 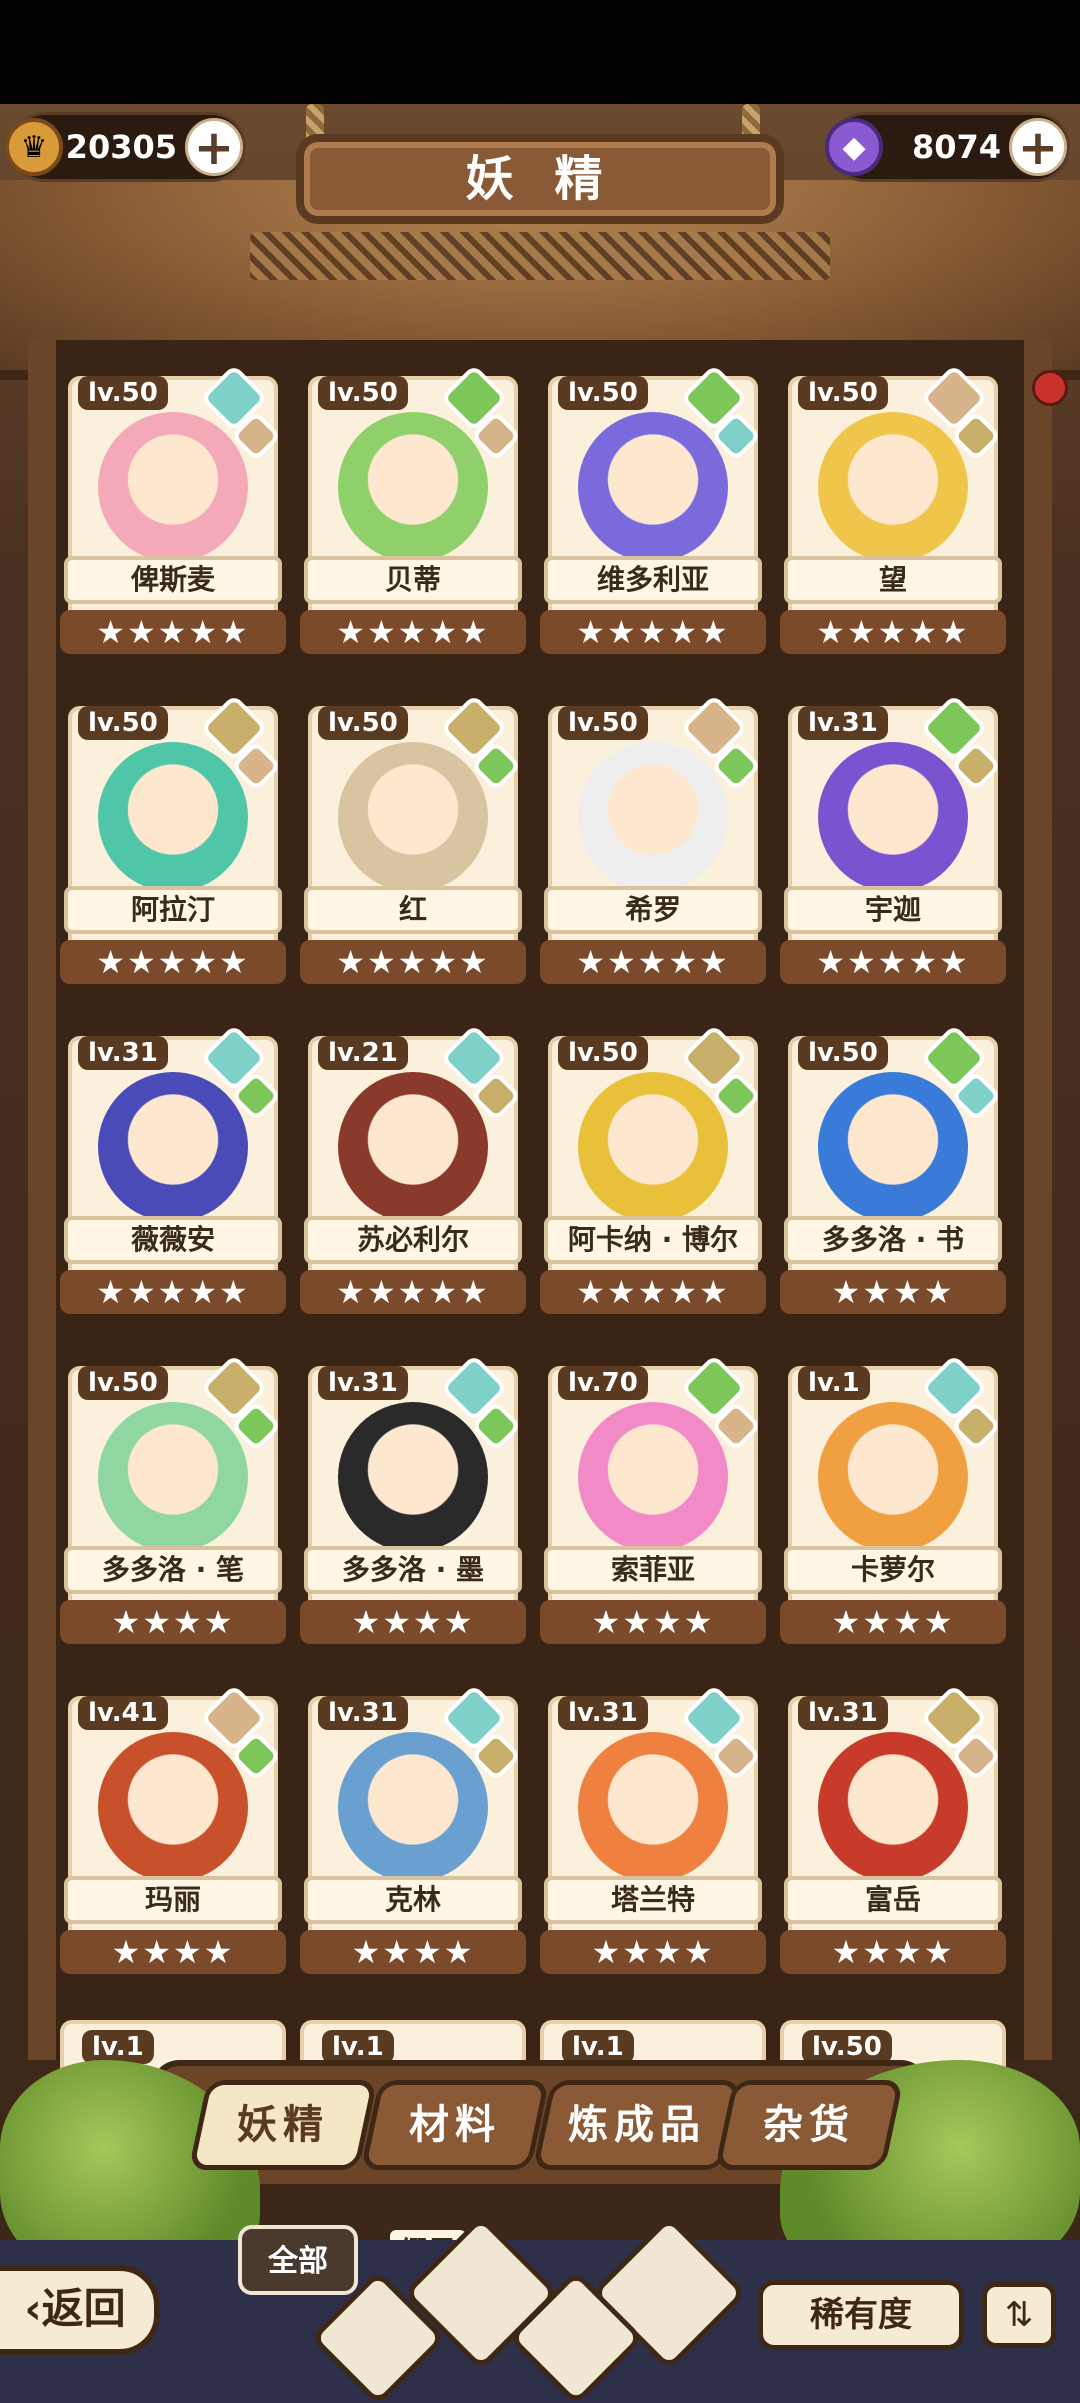 What do you see at coordinates (653, 910) in the screenshot?
I see `fairy-name: 希罗` at bounding box center [653, 910].